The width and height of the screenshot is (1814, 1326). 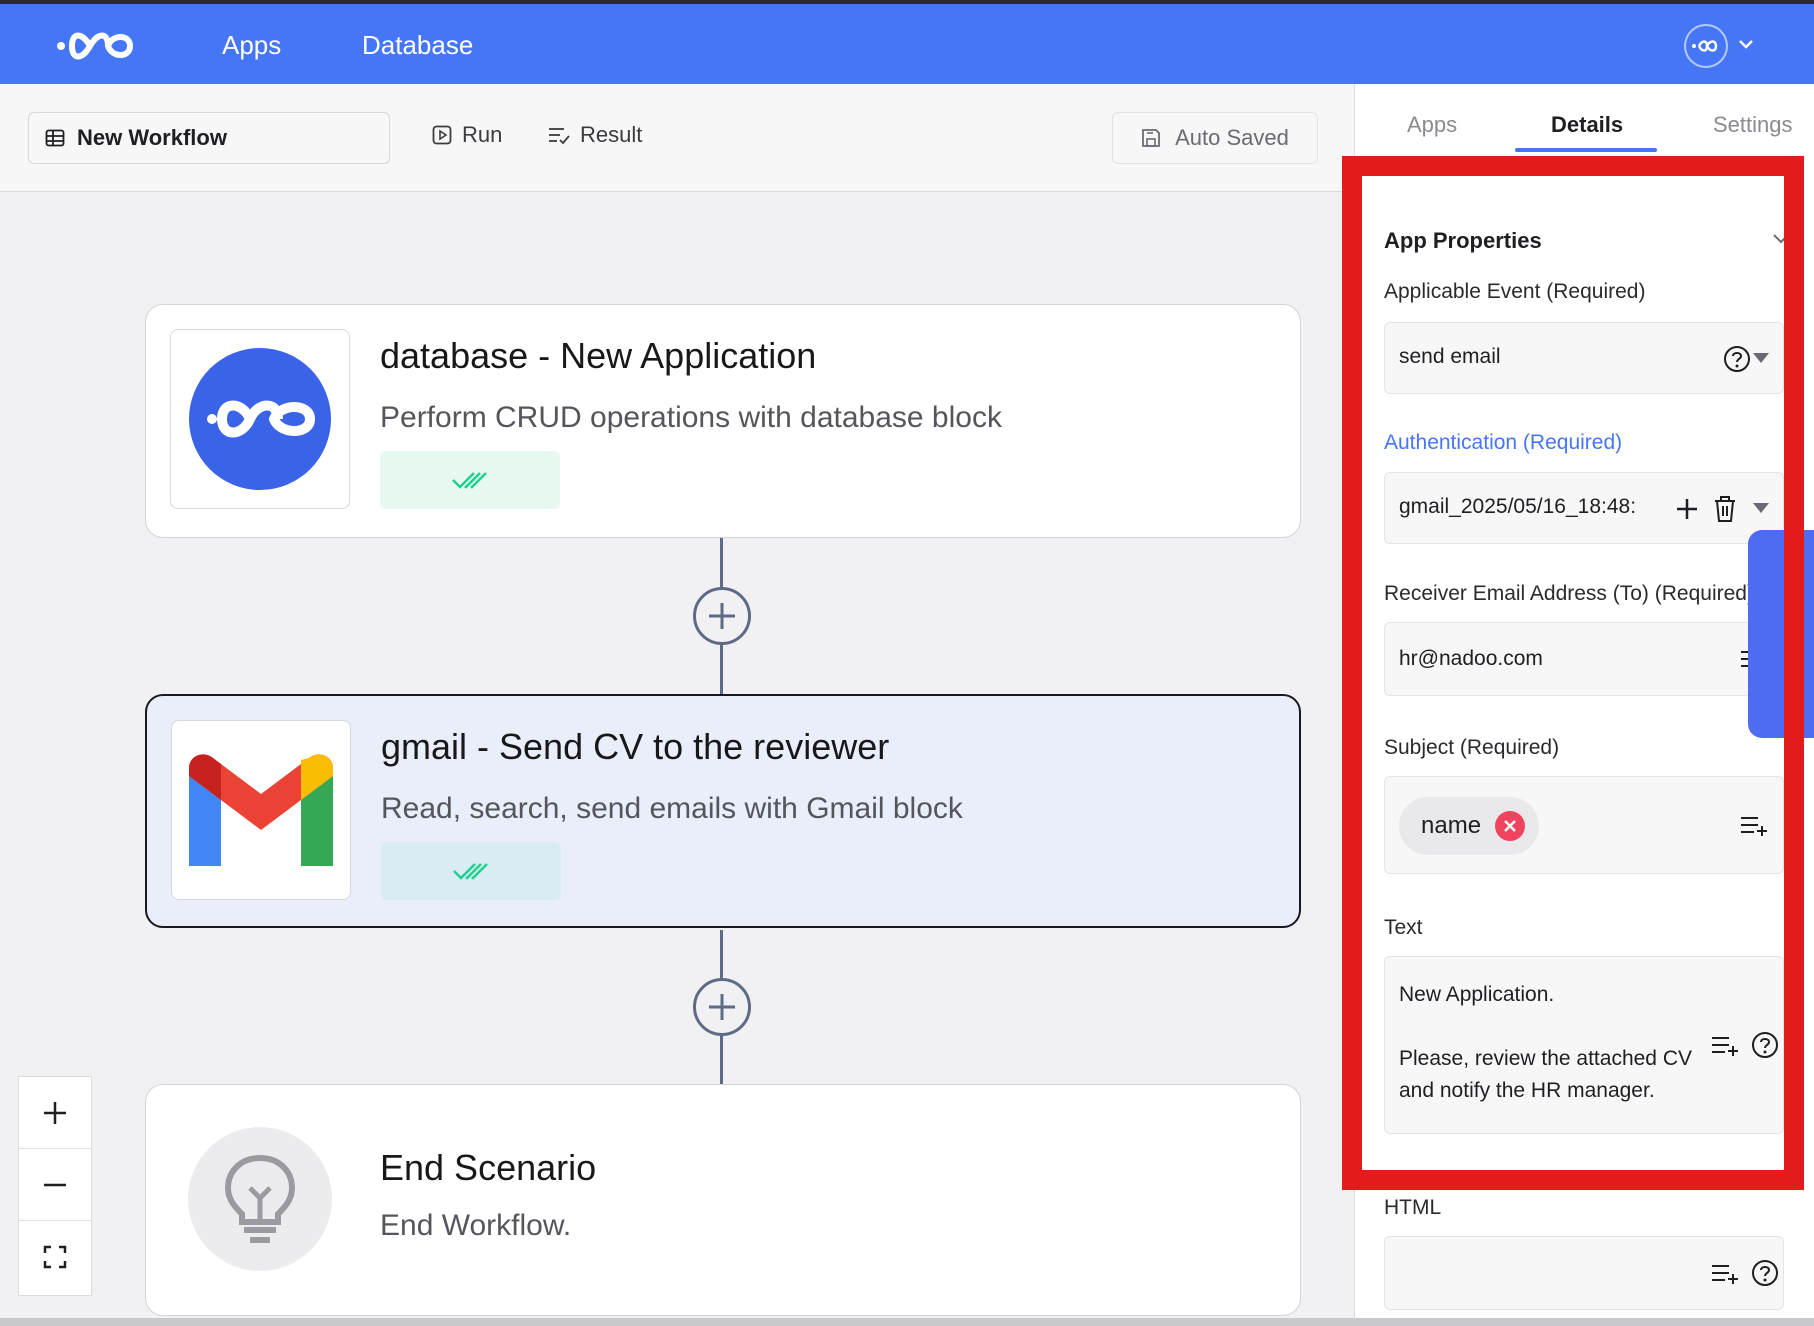 I want to click on side-drawer-tab, so click(x=1781, y=634).